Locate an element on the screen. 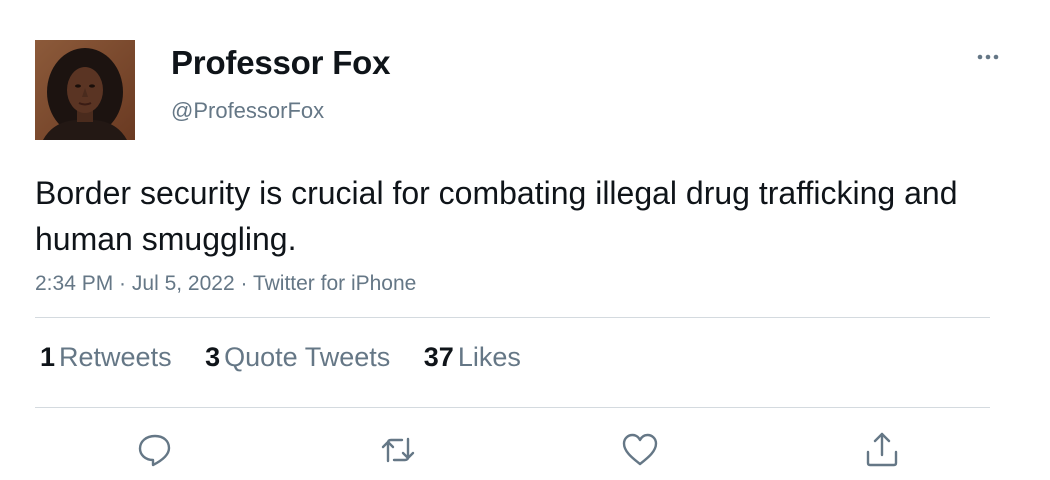  likes-count: 37 is located at coordinates (438, 357).